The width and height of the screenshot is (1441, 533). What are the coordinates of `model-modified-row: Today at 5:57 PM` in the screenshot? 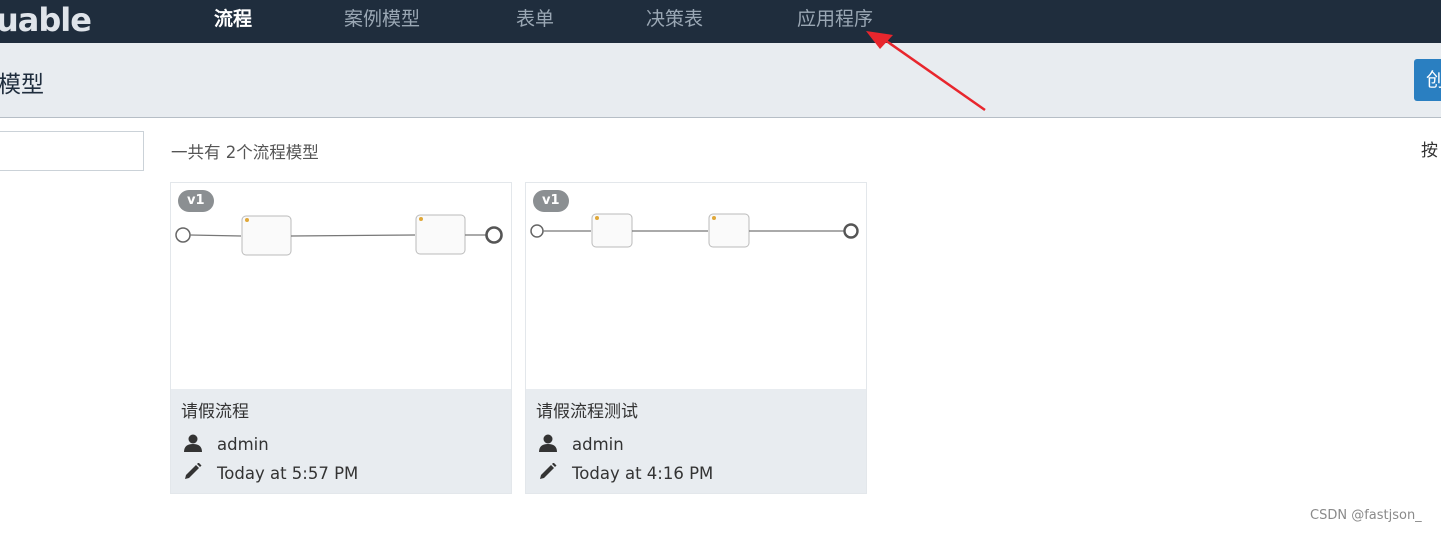 It's located at (270, 474).